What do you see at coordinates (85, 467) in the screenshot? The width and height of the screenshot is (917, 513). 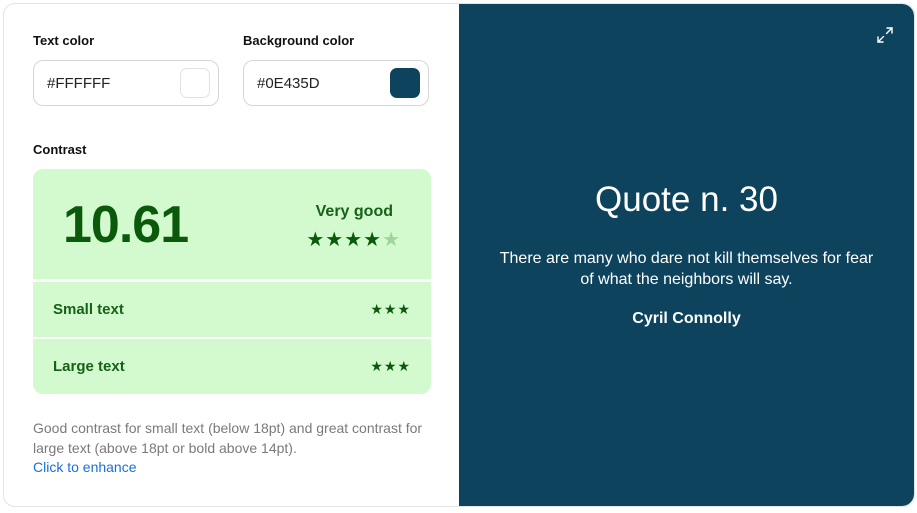 I see `enhance-link: Click to enhance` at bounding box center [85, 467].